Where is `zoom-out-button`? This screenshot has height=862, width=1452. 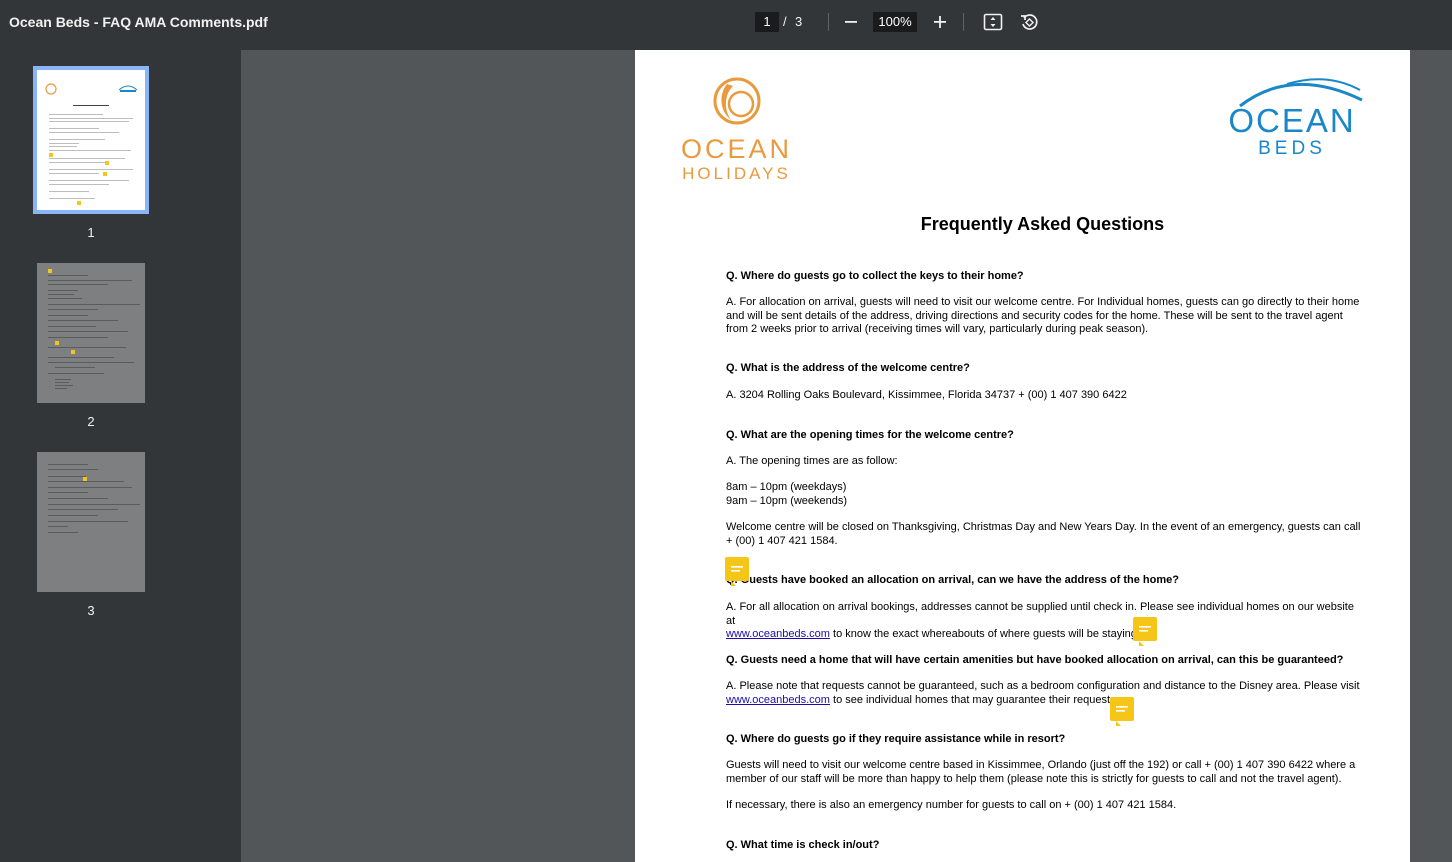
zoom-out-button is located at coordinates (851, 22).